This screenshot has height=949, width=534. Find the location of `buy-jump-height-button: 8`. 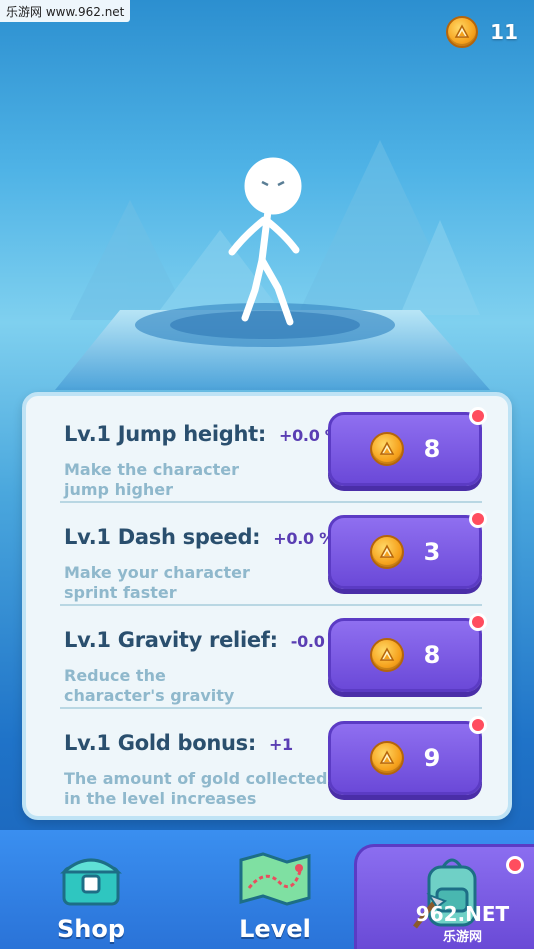

buy-jump-height-button: 8 is located at coordinates (407, 446).